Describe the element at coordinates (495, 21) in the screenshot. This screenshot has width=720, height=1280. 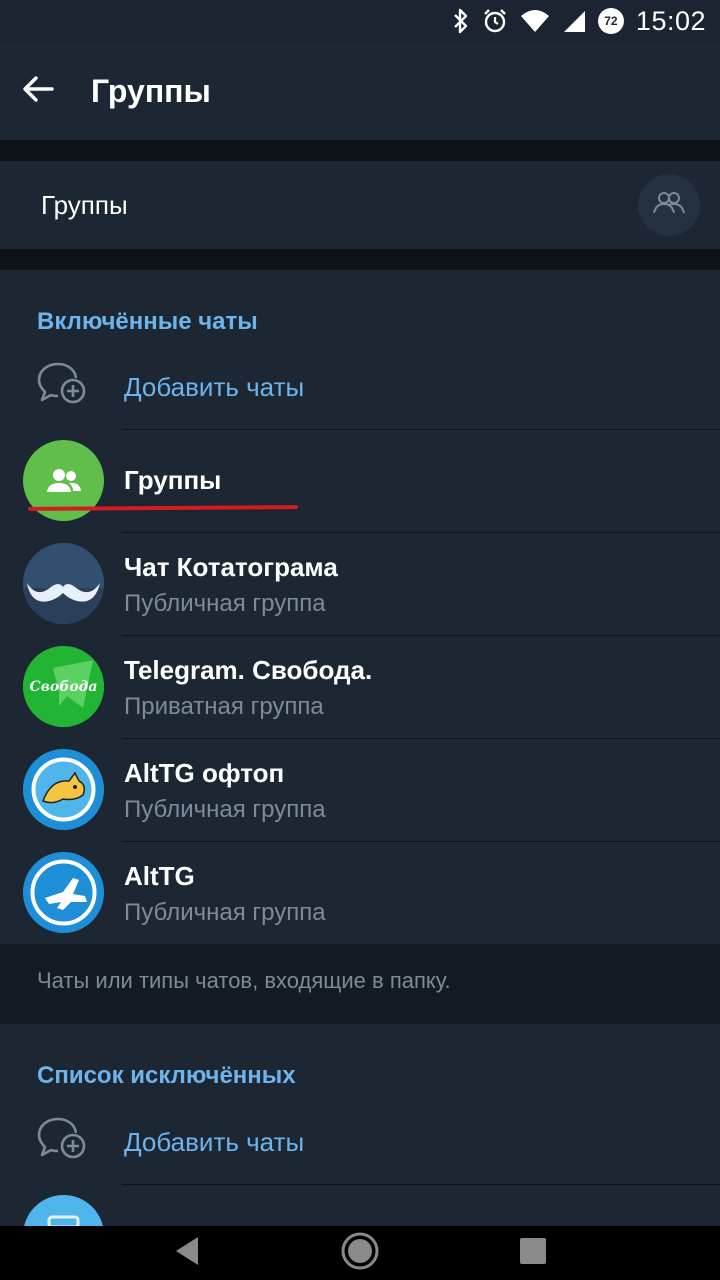
I see `alarm-icon` at that location.